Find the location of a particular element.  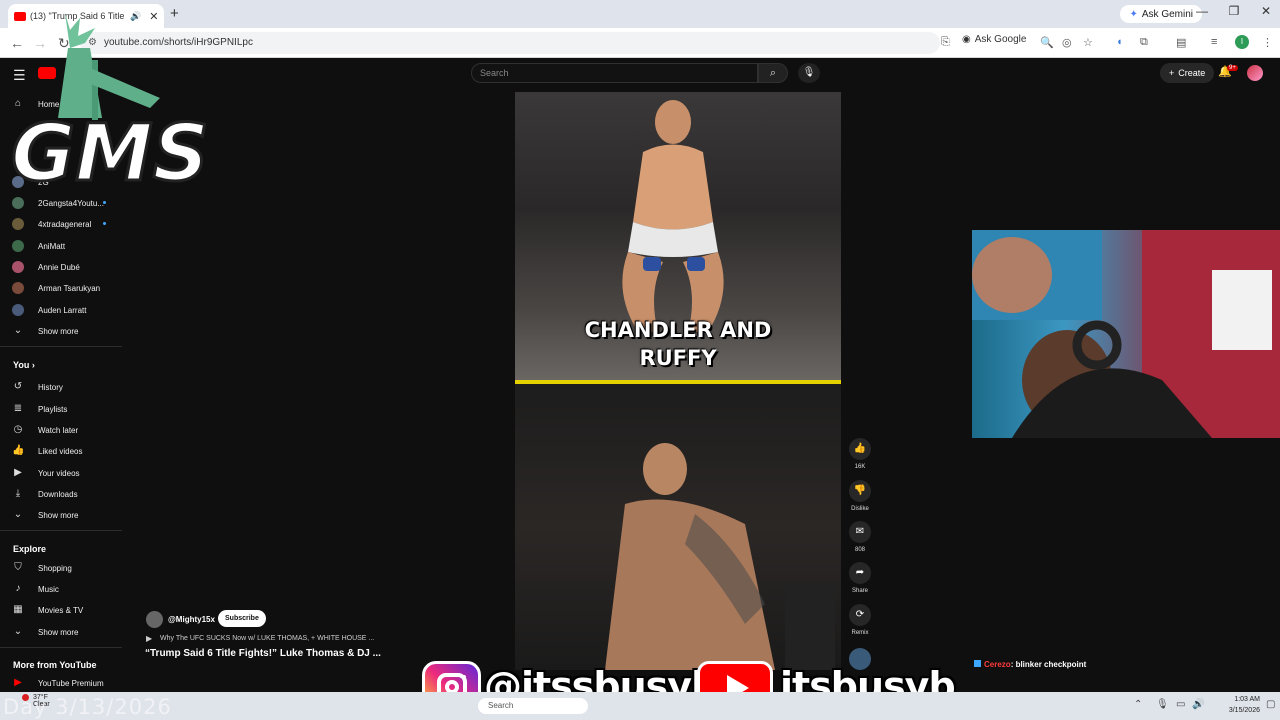

sidebar-item-youtube-premium: ▶ YouTube Premium is located at coordinates (61, 683).